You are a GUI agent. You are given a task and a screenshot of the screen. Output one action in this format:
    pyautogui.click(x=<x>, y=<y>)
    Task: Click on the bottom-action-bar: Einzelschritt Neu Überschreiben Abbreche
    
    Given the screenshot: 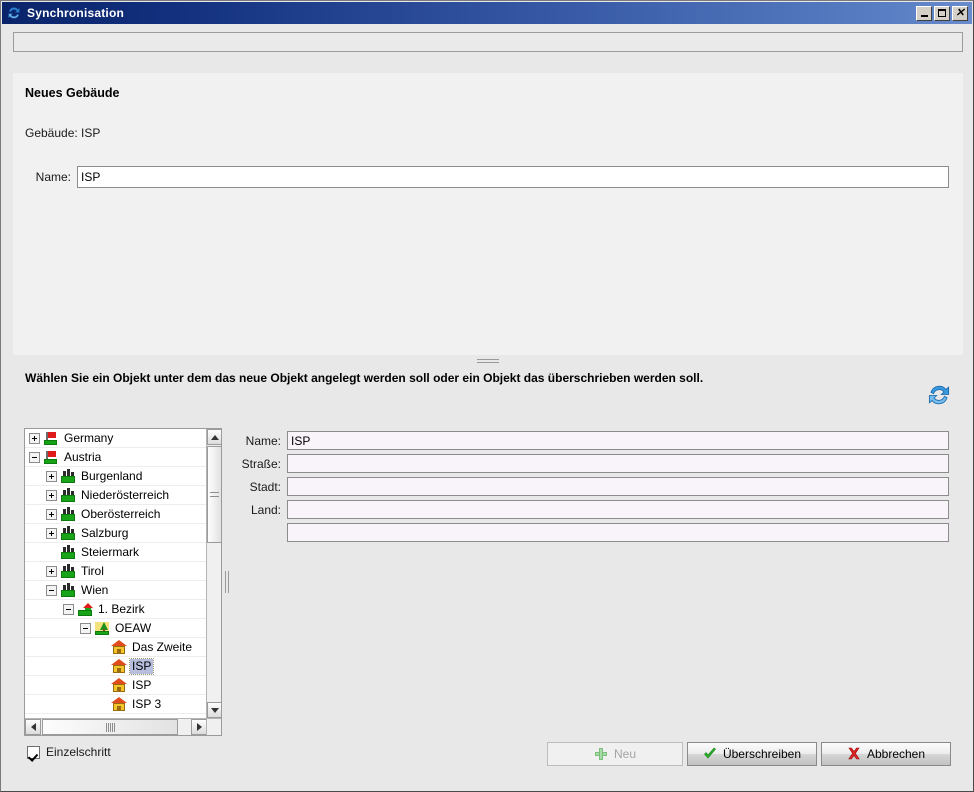 What is the action you would take?
    pyautogui.click(x=488, y=756)
    